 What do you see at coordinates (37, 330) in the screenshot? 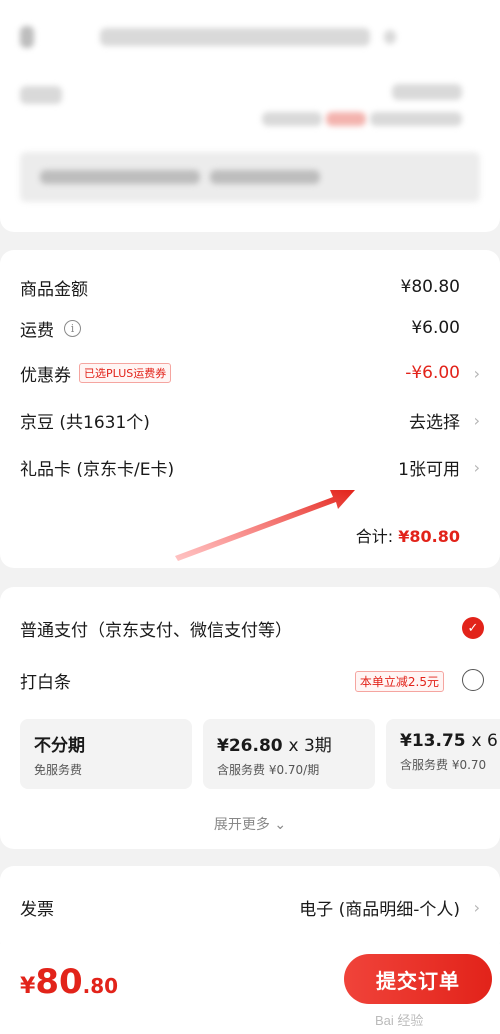
I see `shipping-label: 运费` at bounding box center [37, 330].